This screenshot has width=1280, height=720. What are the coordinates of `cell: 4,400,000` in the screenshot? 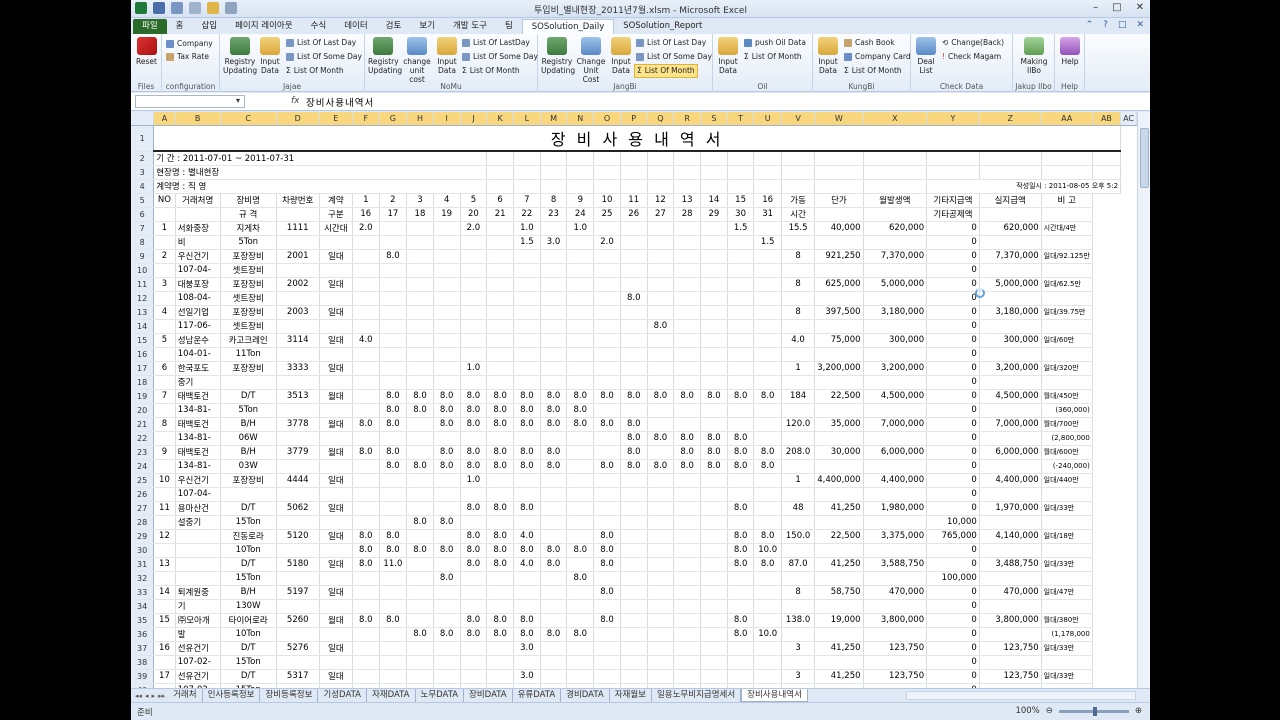 It's located at (1010, 480).